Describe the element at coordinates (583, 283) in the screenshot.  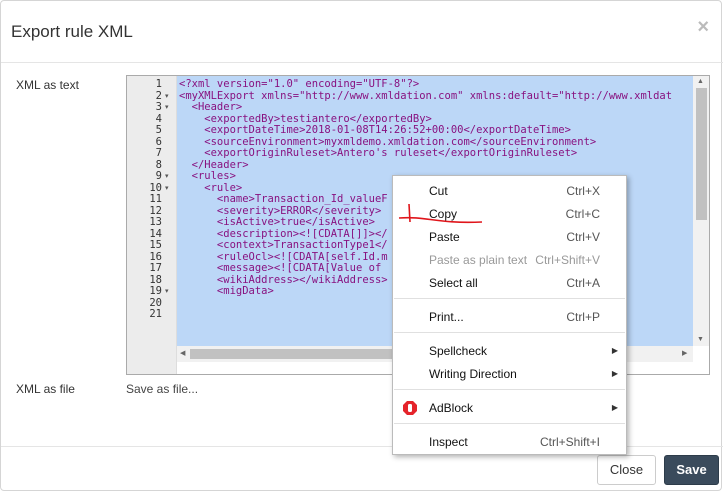
I see `menu-item-shortcut: Ctrl+A` at that location.